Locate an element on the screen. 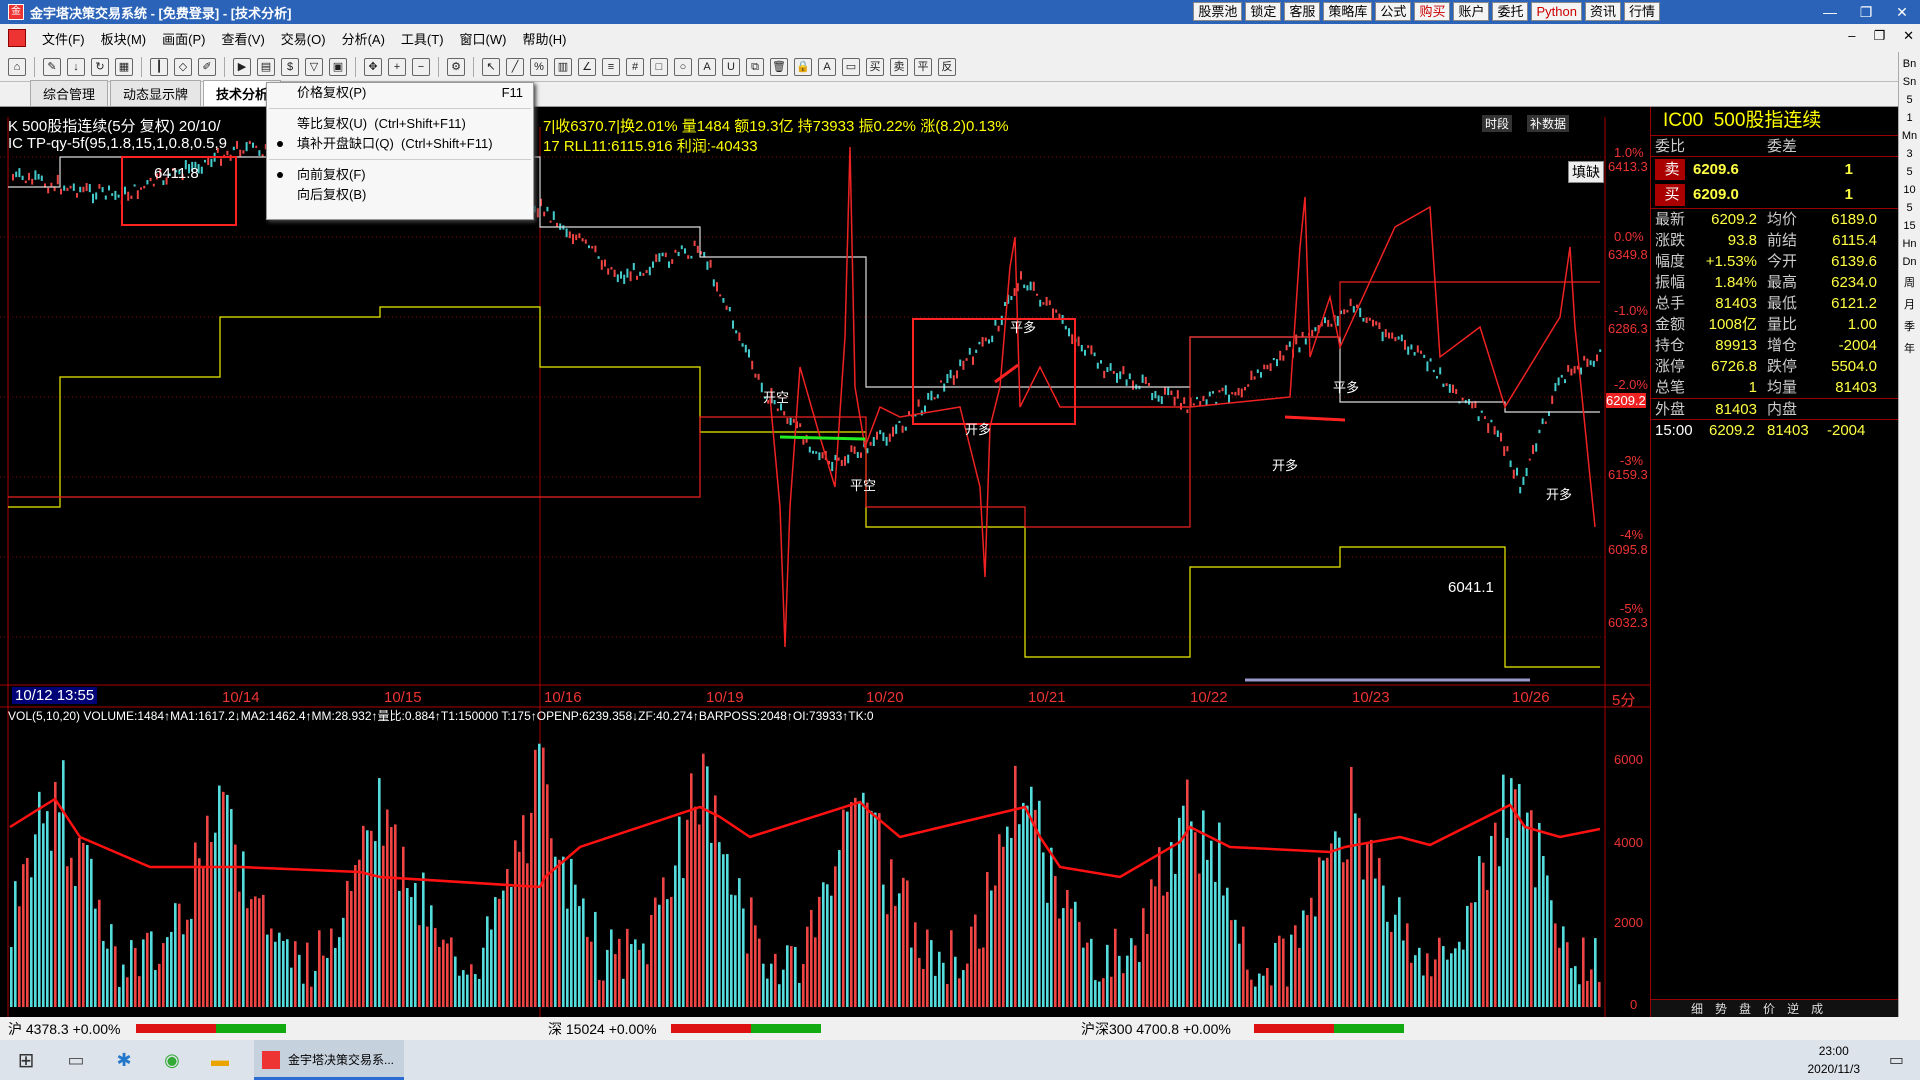 This screenshot has width=1920, height=1080. menu-price-adjust: 价格复权(P) F11 is located at coordinates (400, 93).